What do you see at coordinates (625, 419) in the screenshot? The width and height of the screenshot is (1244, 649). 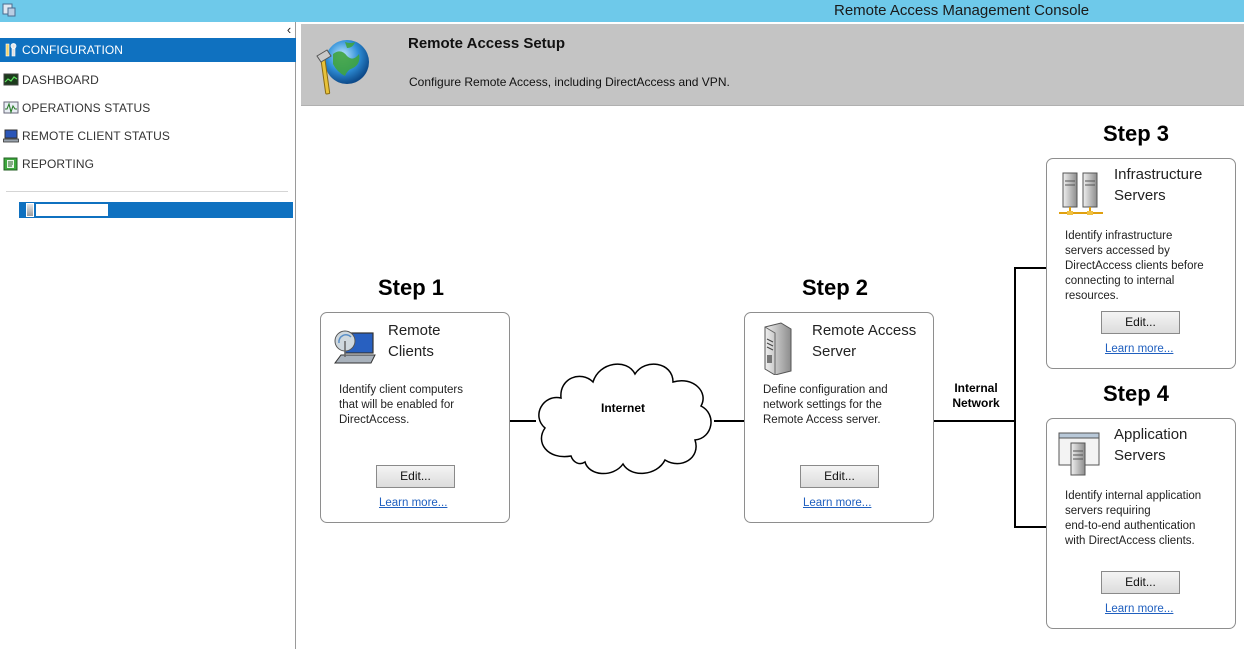 I see `internet-cloud` at bounding box center [625, 419].